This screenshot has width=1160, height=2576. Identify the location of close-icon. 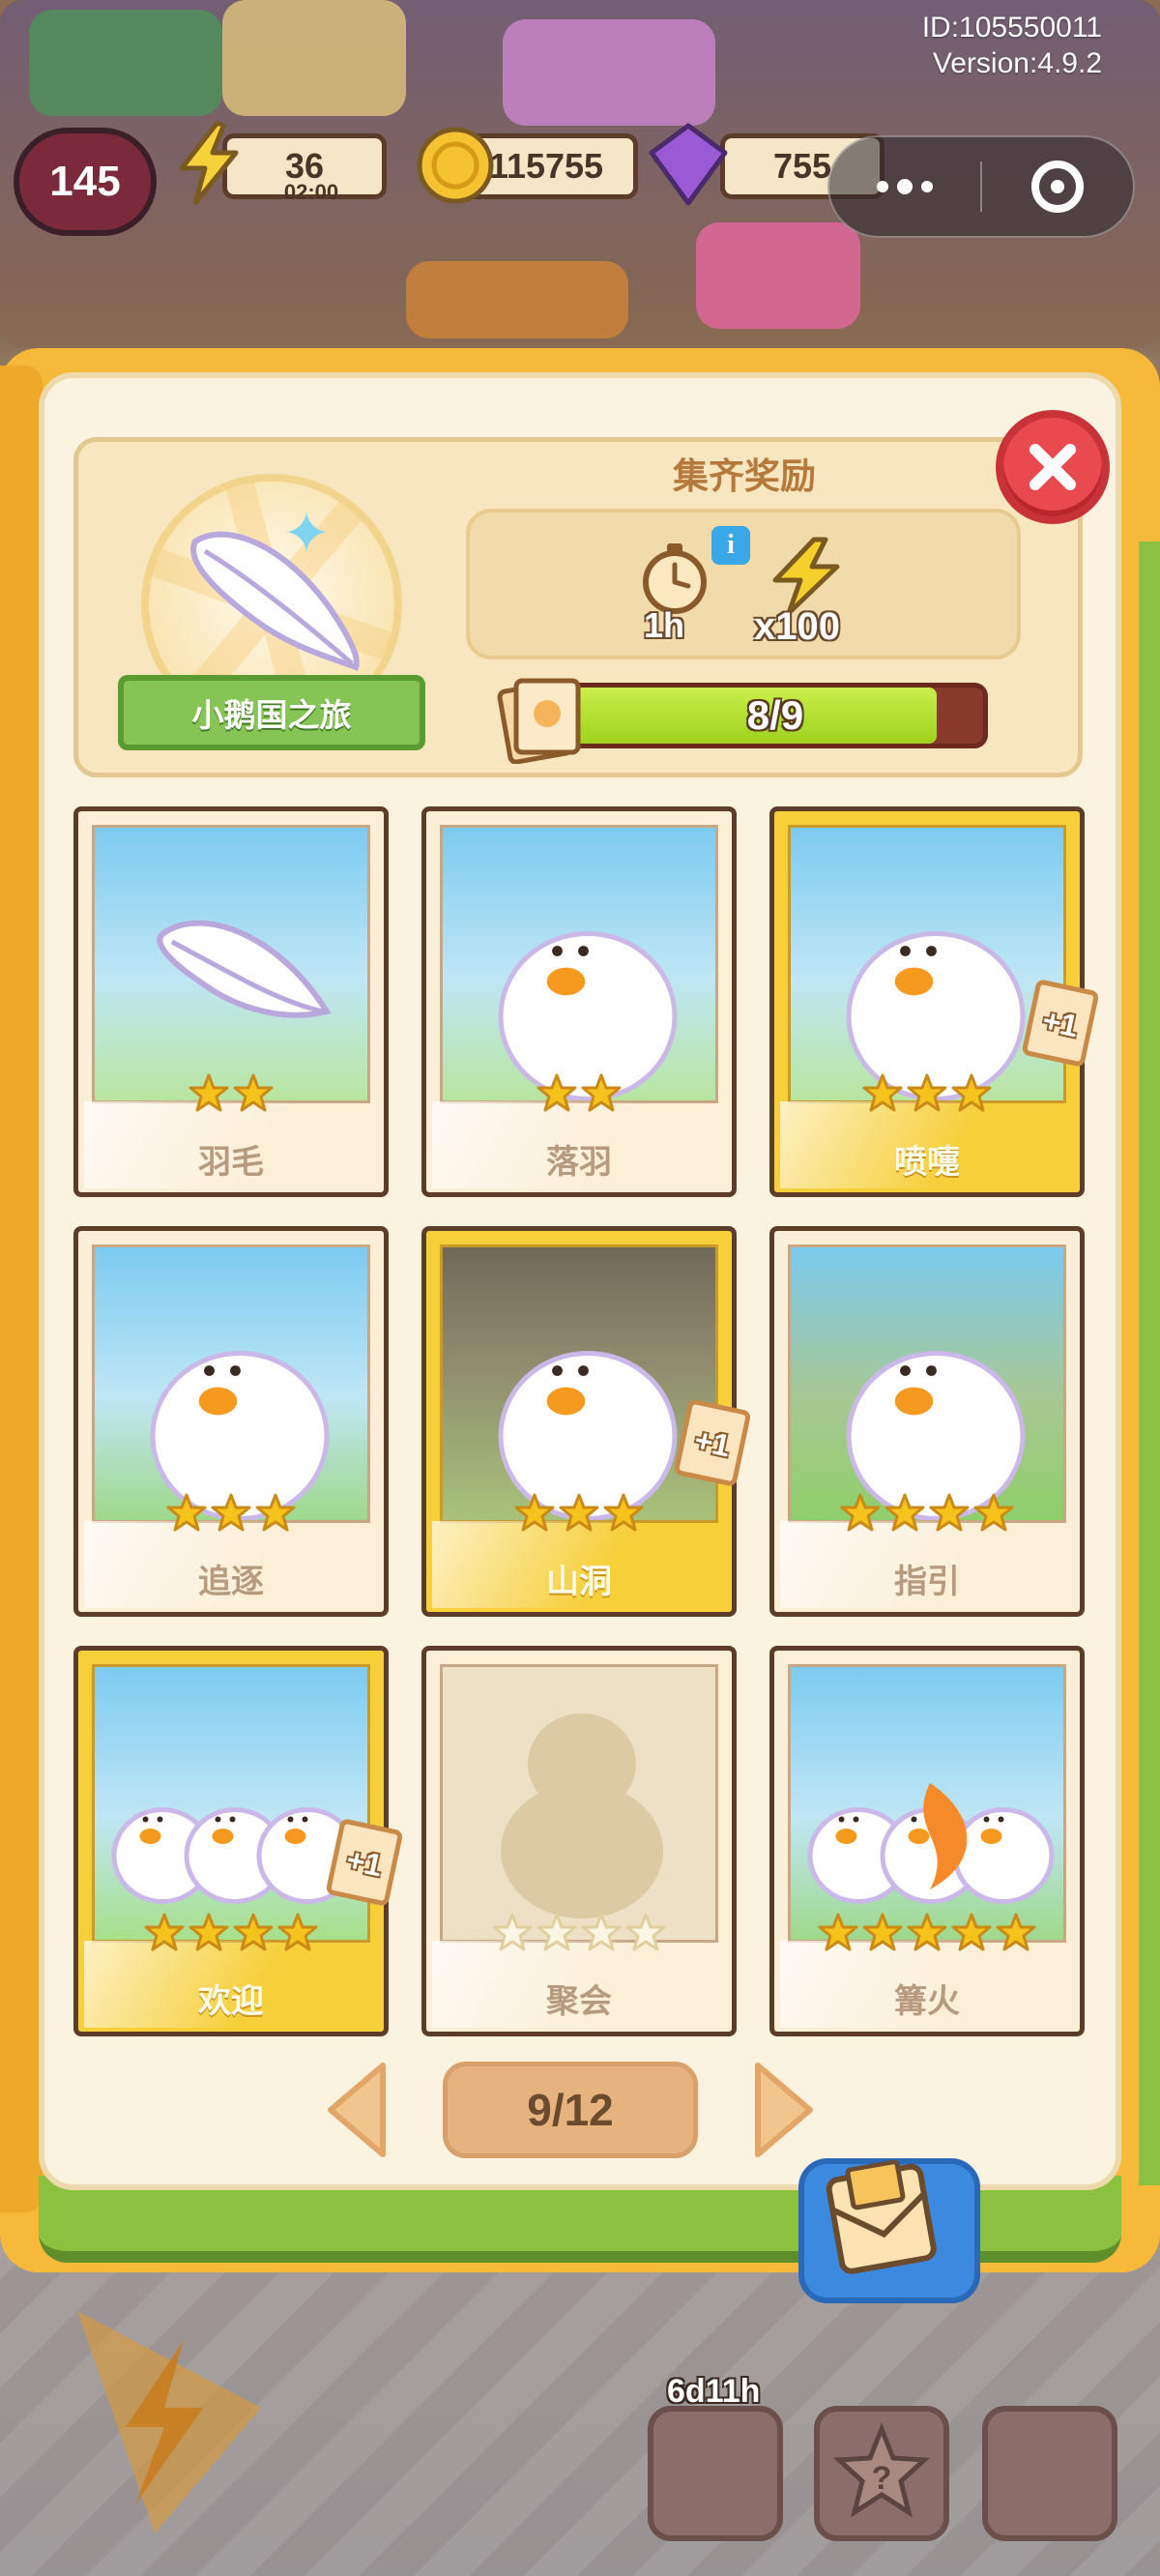
(1053, 467).